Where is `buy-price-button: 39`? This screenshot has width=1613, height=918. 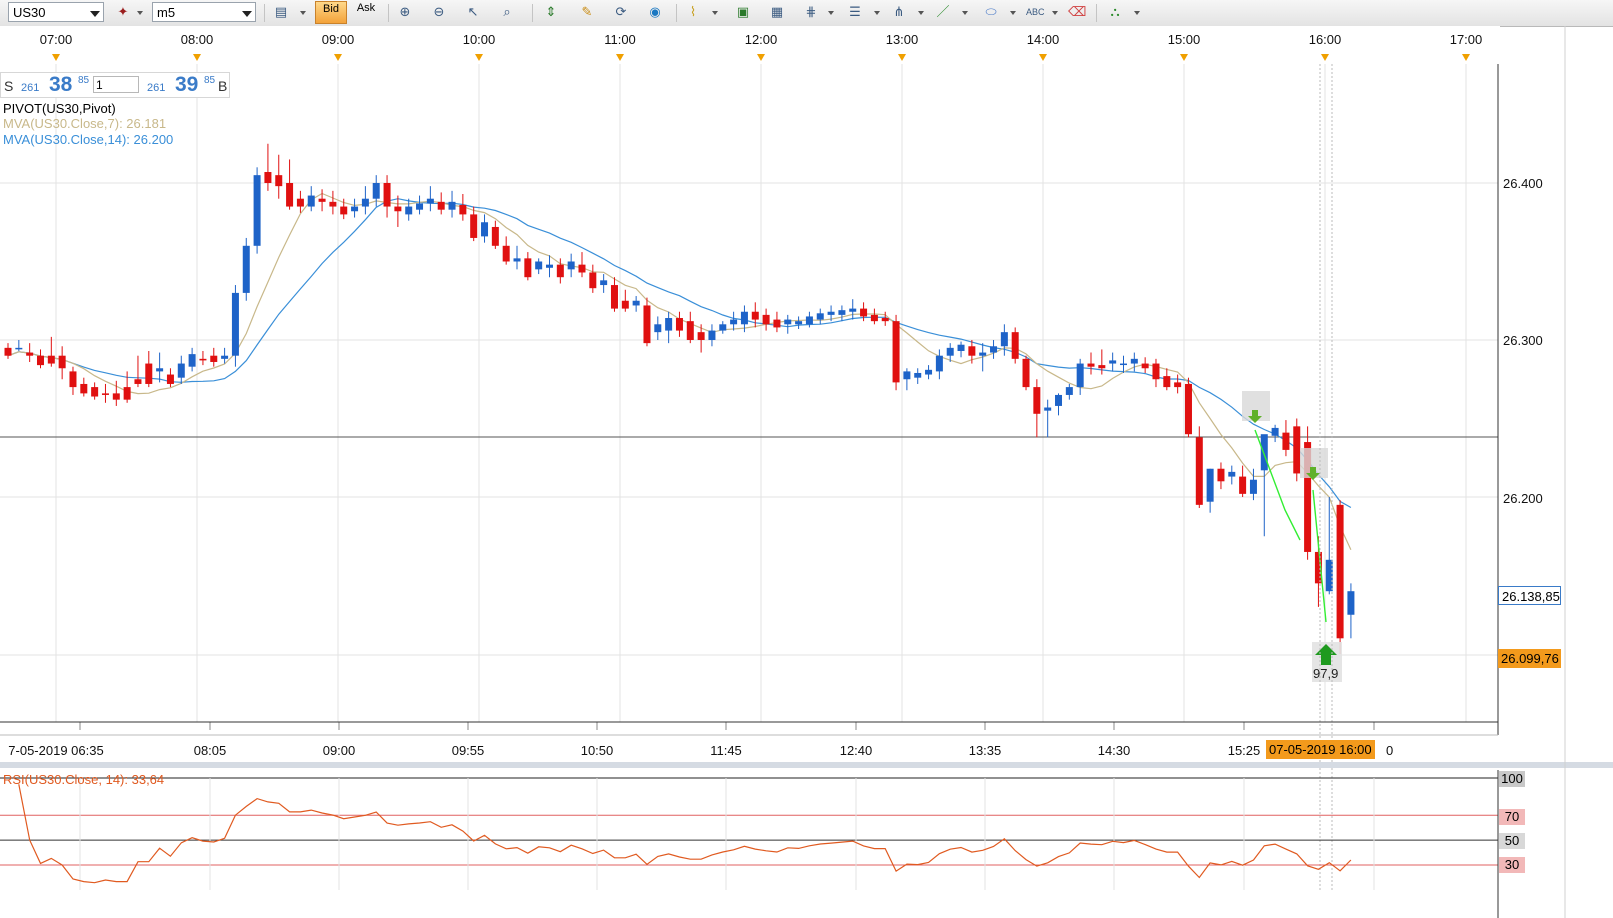
buy-price-button: 39 is located at coordinates (186, 85).